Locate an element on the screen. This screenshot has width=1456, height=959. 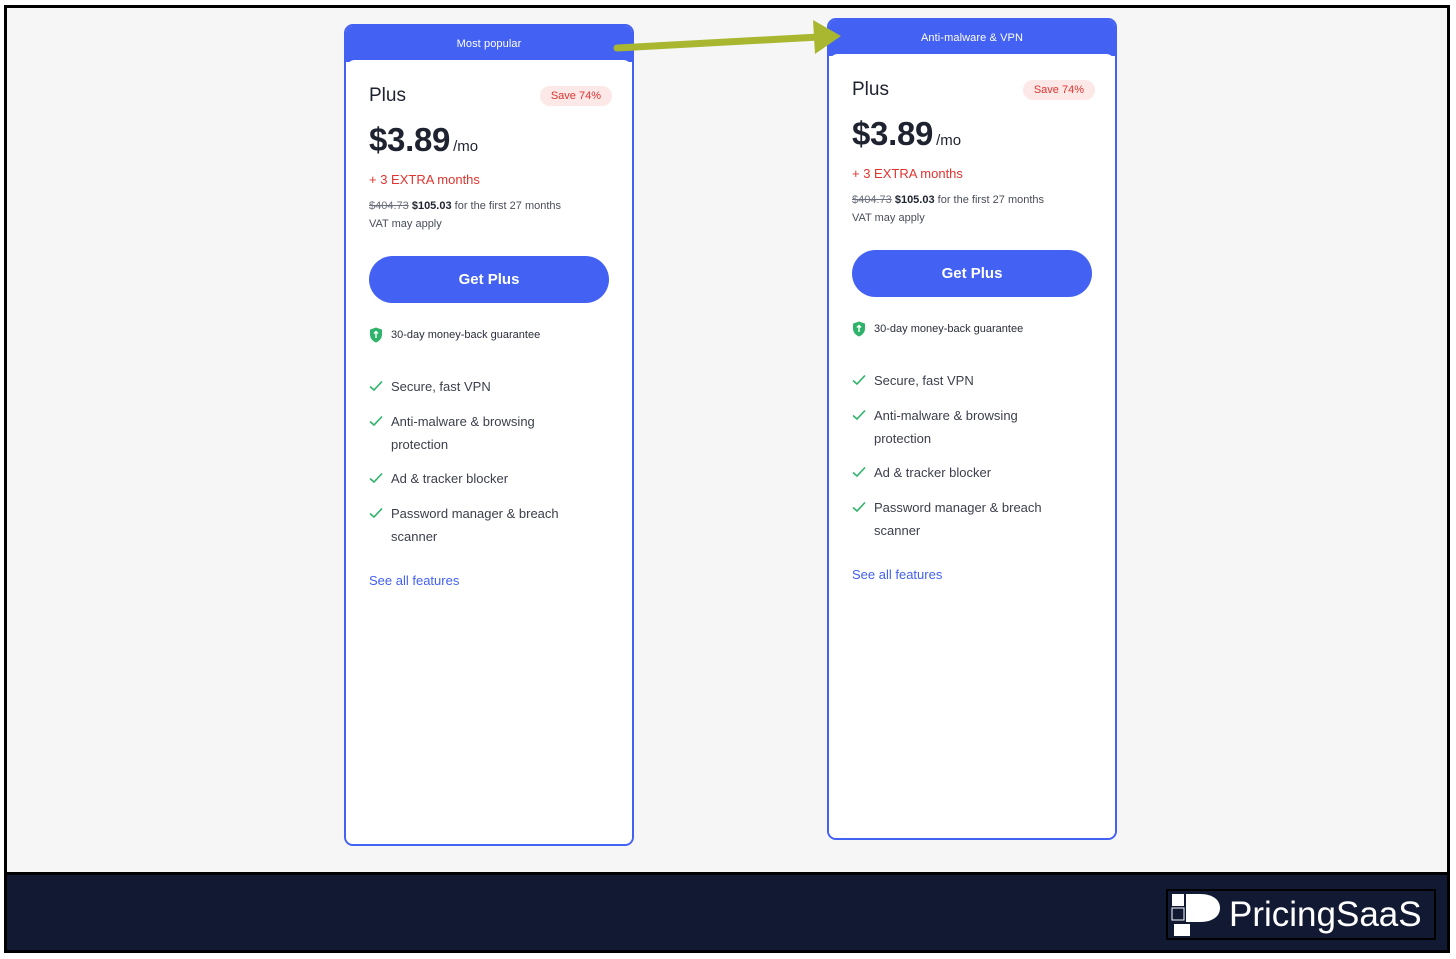
pricingsaas-logo-icon is located at coordinates (1195, 914).